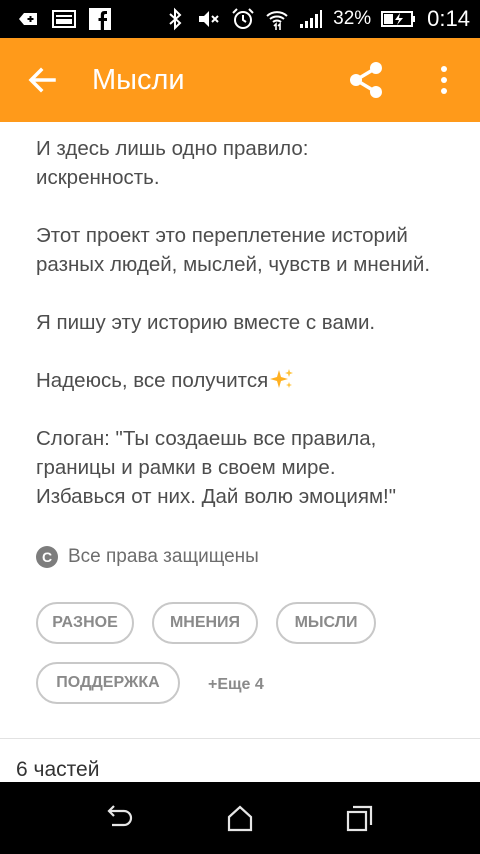 The height and width of the screenshot is (854, 480). Describe the element at coordinates (172, 163) in the screenshot. I see `description-paragraph: И здесь лишь одно правило: искренность.` at that location.